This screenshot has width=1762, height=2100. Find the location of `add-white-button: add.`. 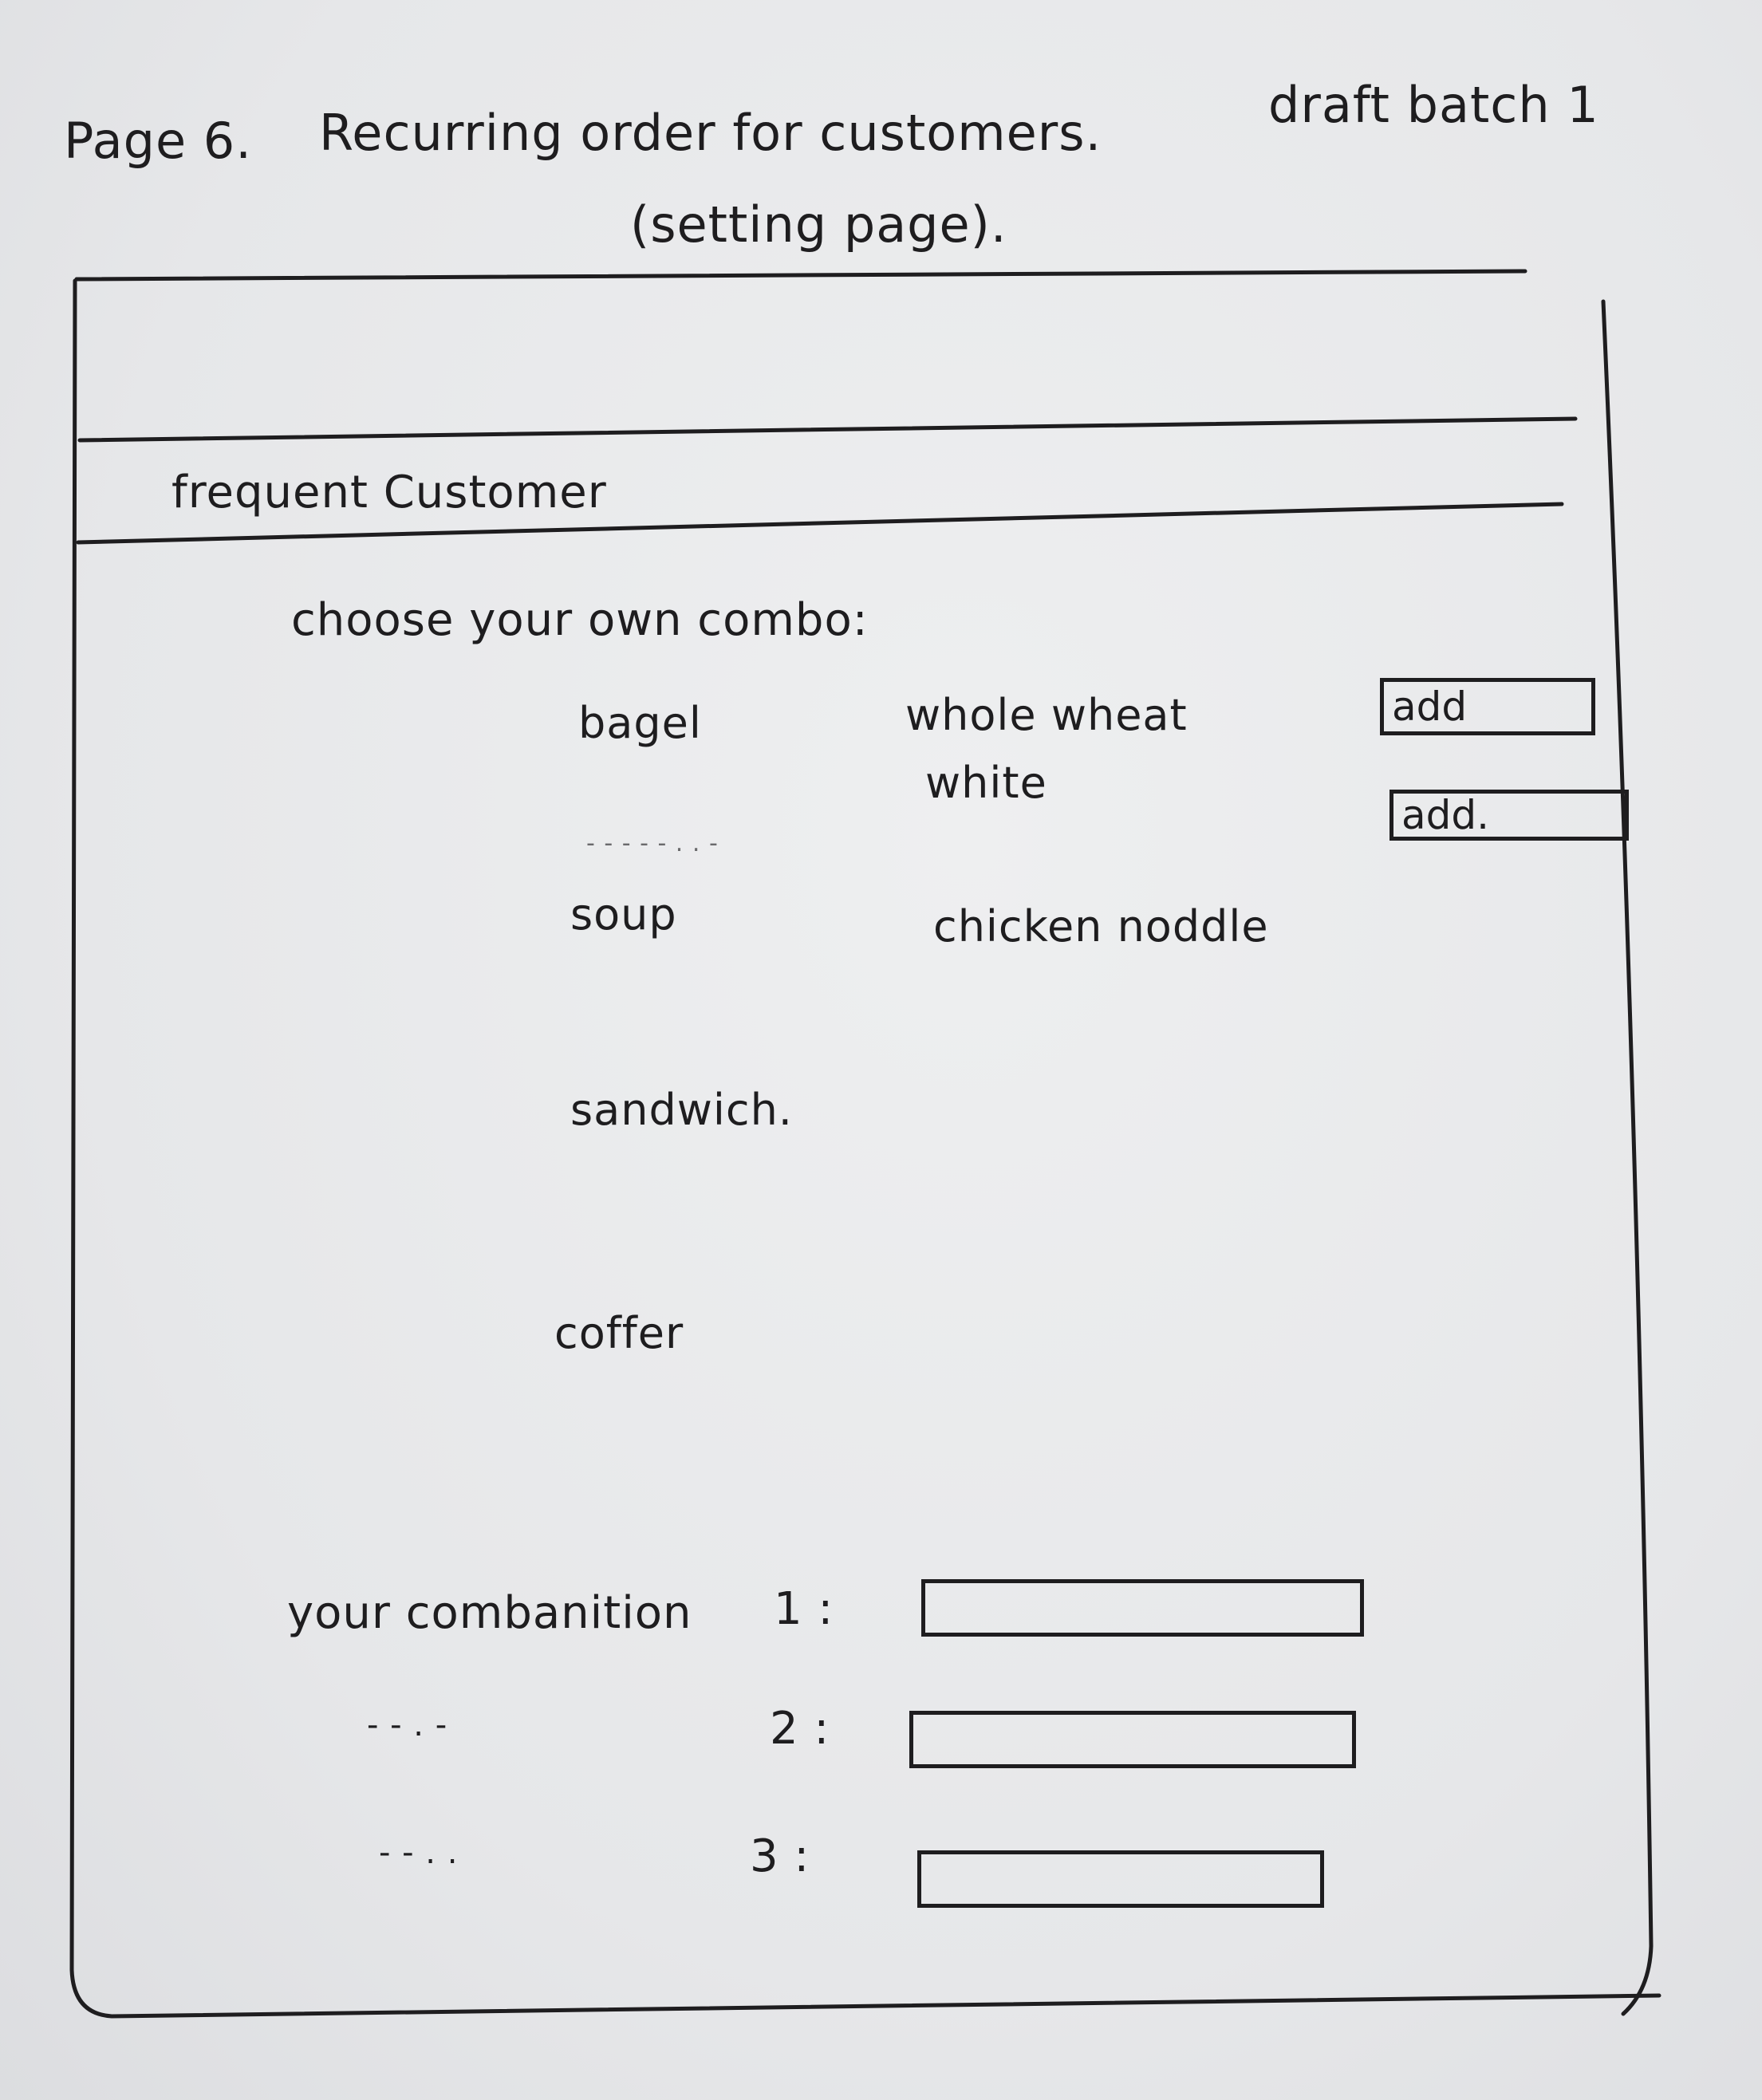

add-white-button: add. is located at coordinates (1509, 815).